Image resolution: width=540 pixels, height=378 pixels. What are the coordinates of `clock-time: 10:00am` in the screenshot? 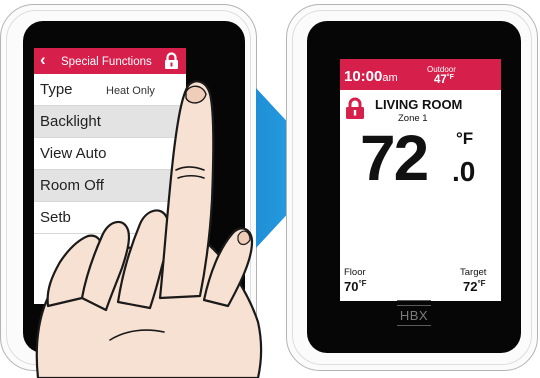 It's located at (371, 76).